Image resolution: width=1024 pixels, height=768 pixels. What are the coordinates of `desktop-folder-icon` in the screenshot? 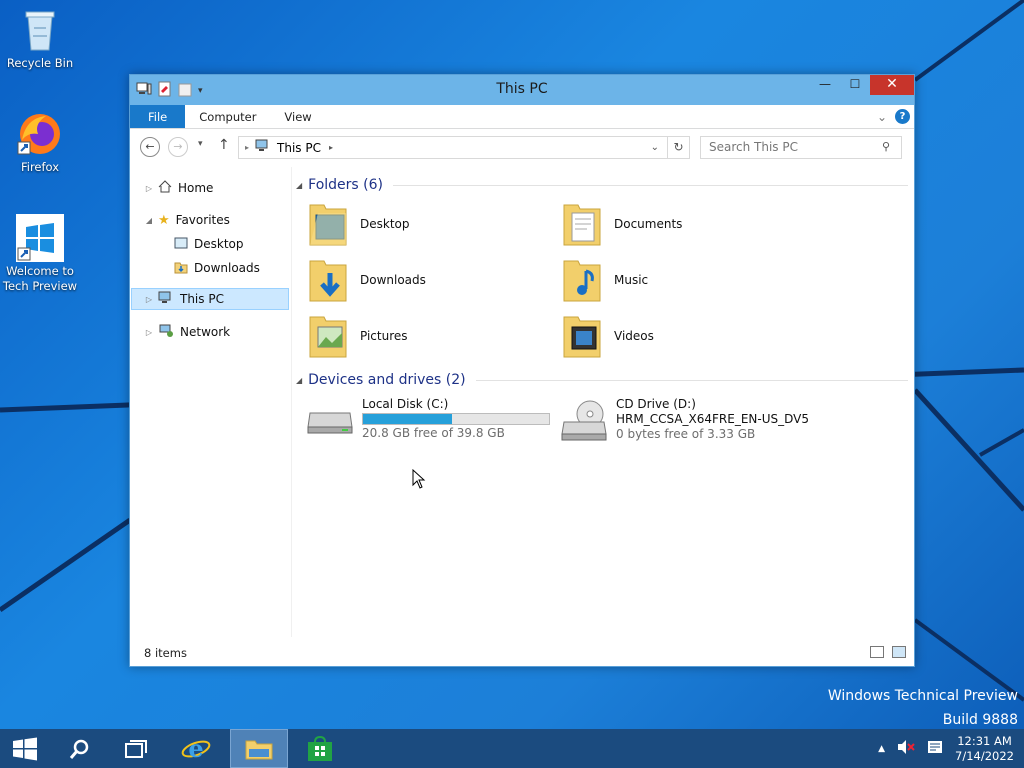 It's located at (328, 224).